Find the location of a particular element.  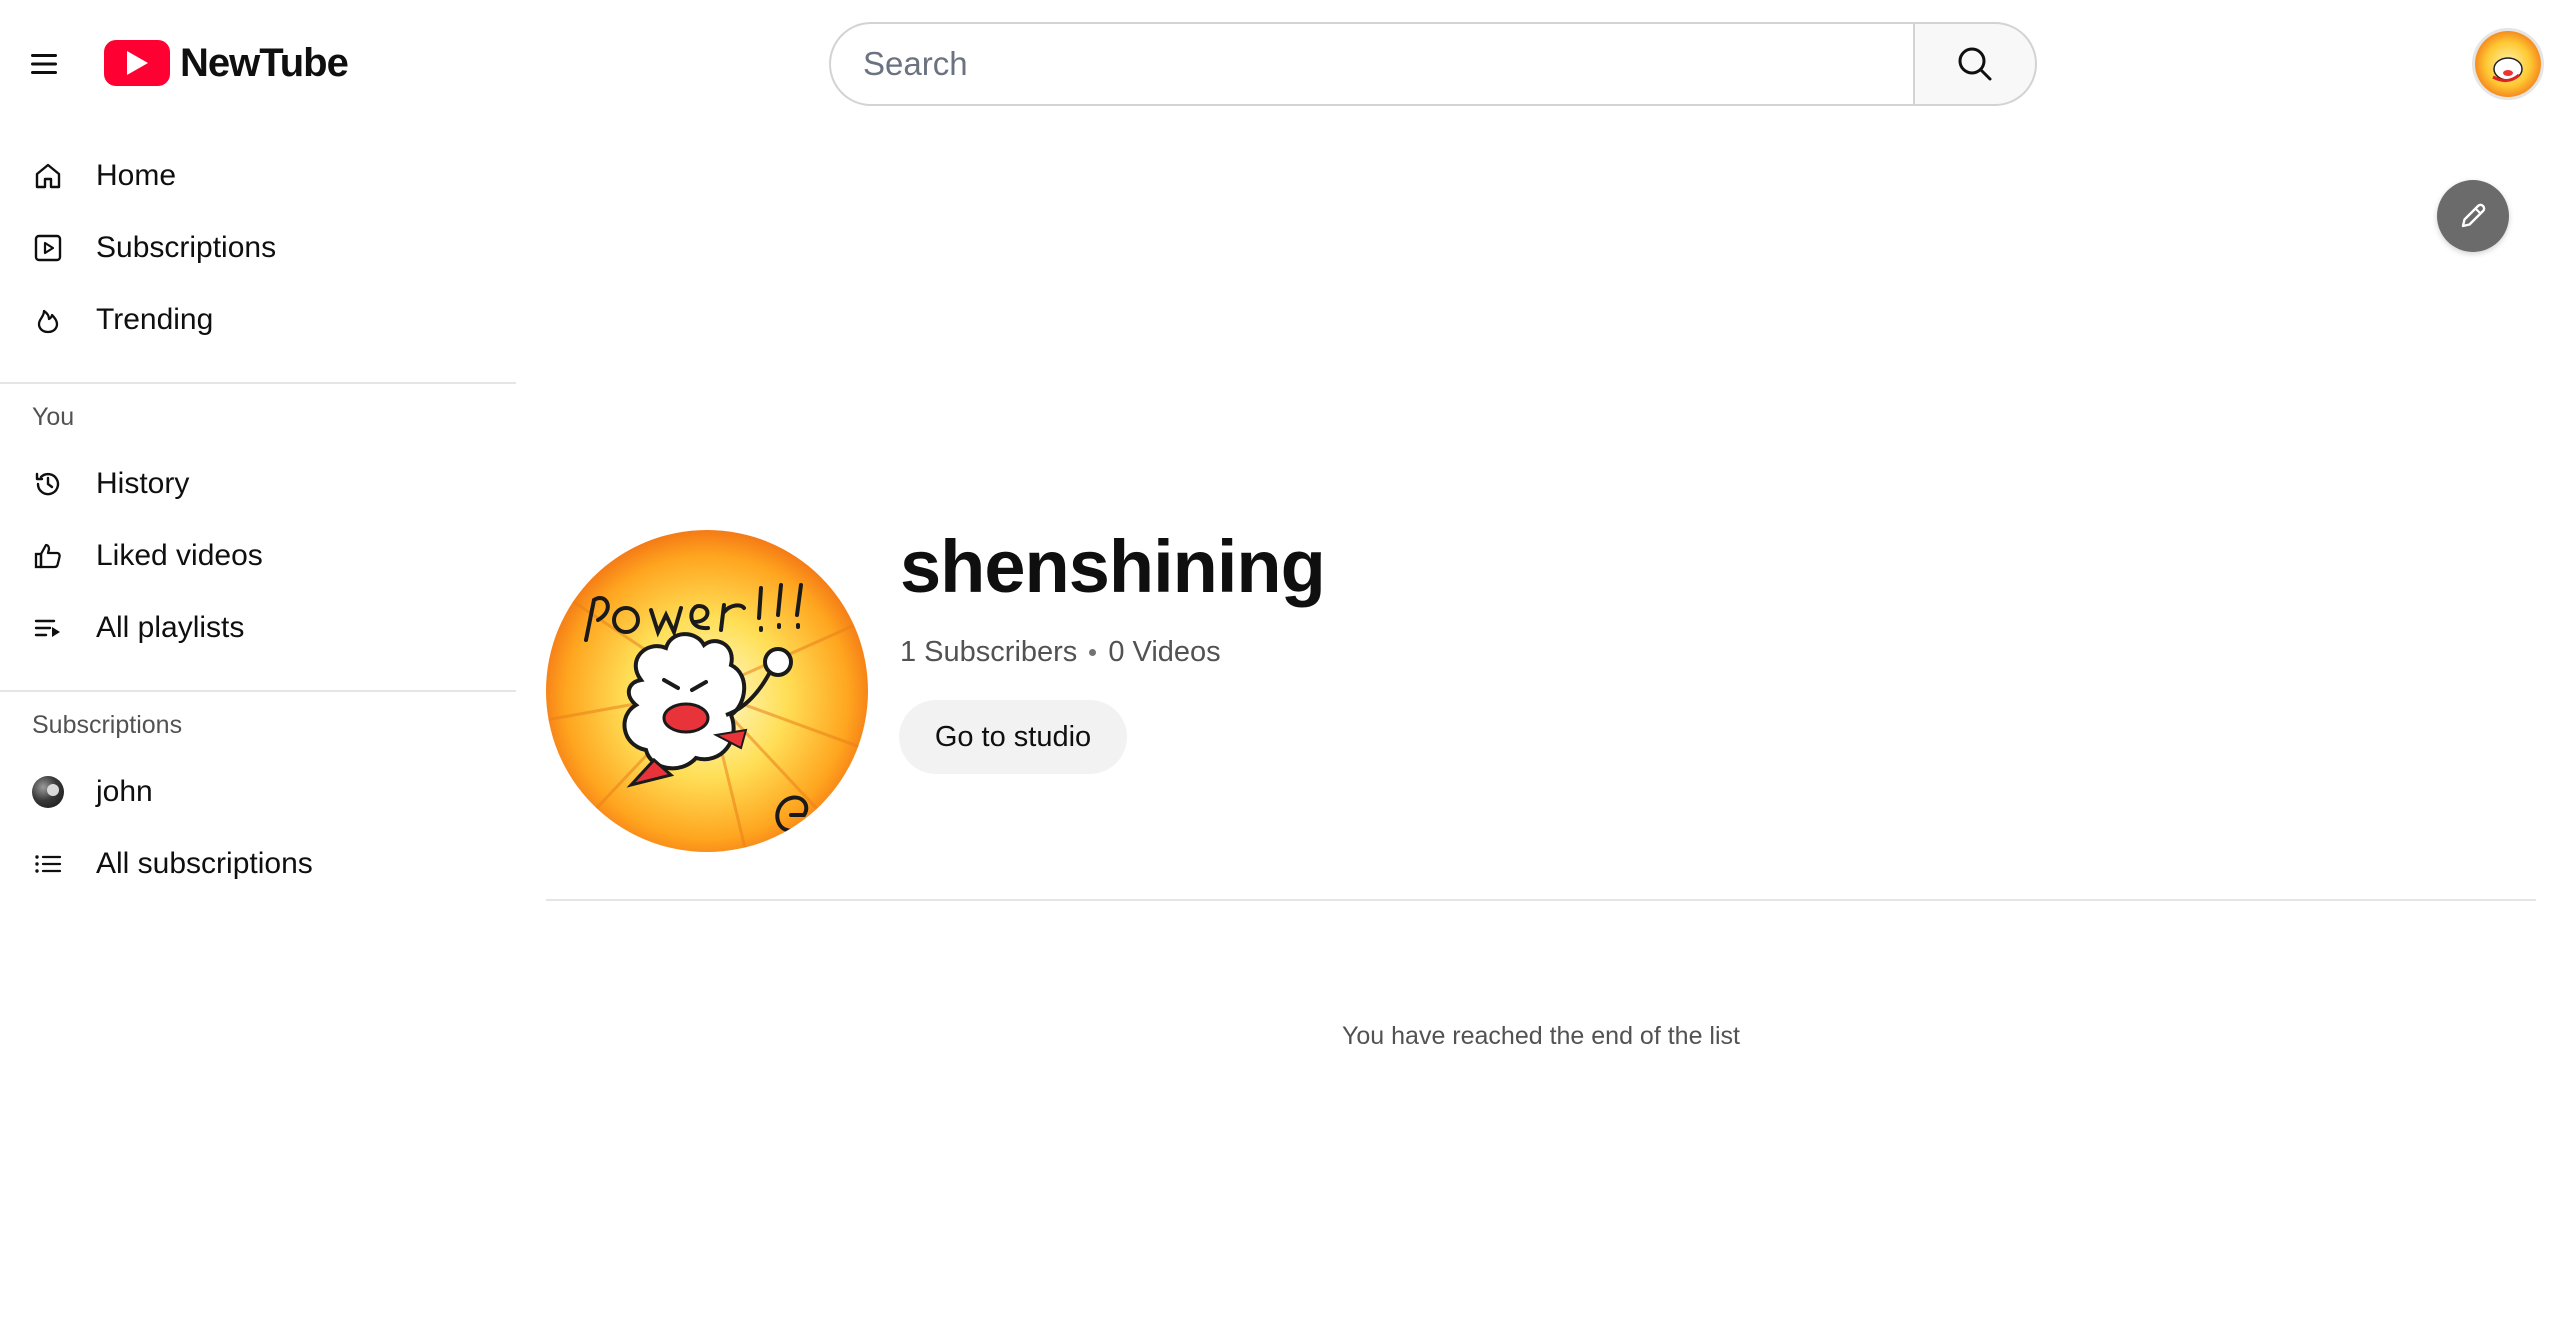

flame-icon is located at coordinates (48, 320).